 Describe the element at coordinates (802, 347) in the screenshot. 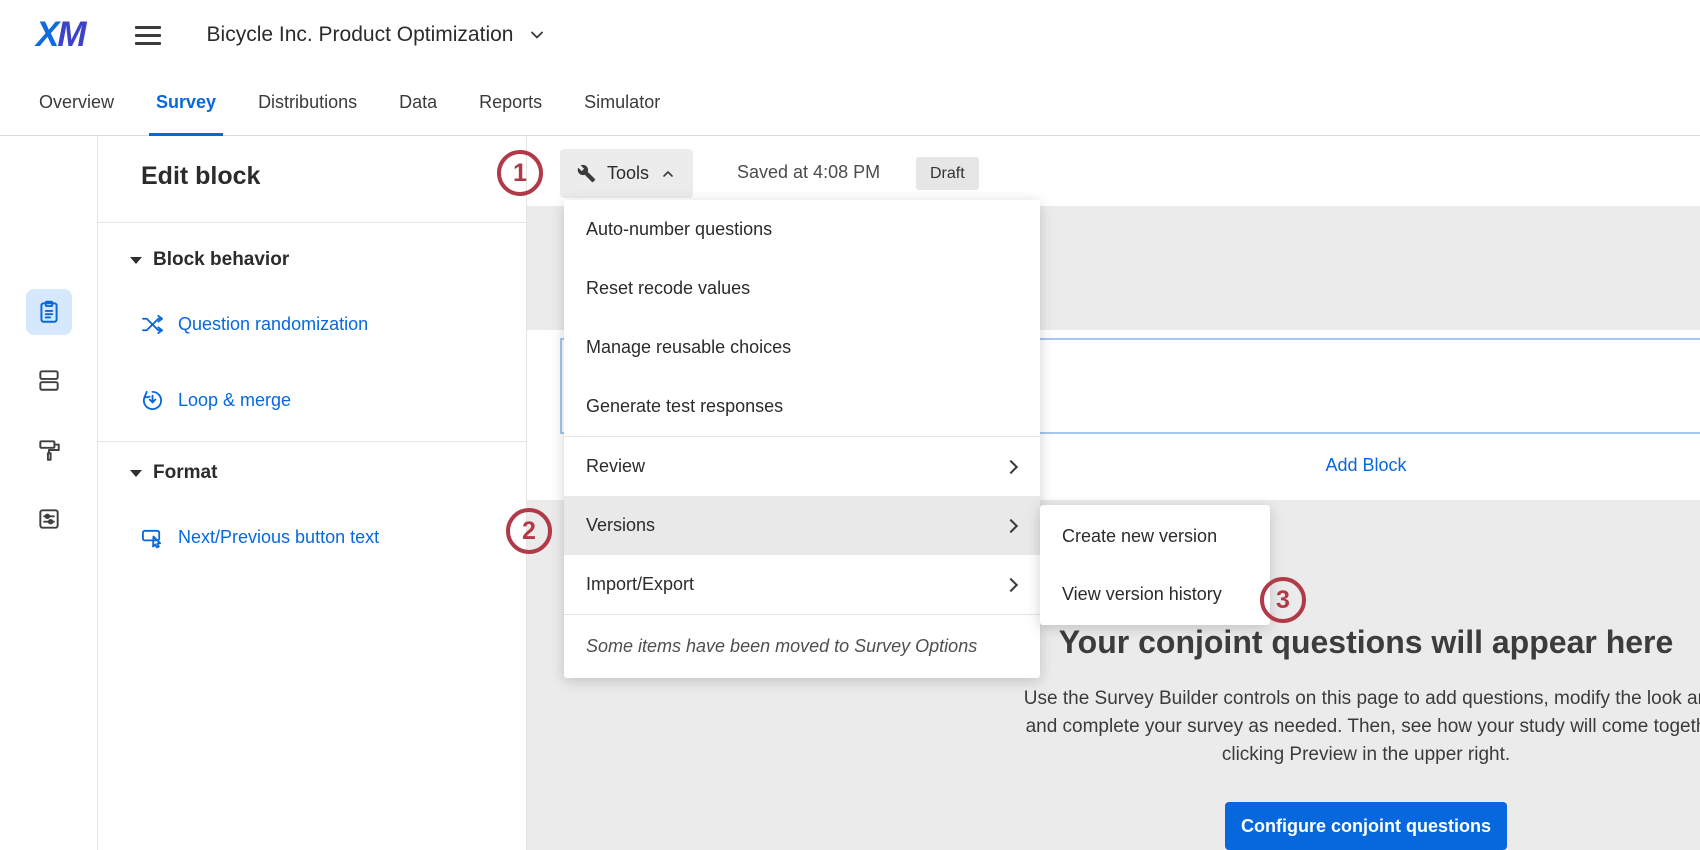

I see `menu-item-manage-reusable-choices: Manage reusable choices` at that location.